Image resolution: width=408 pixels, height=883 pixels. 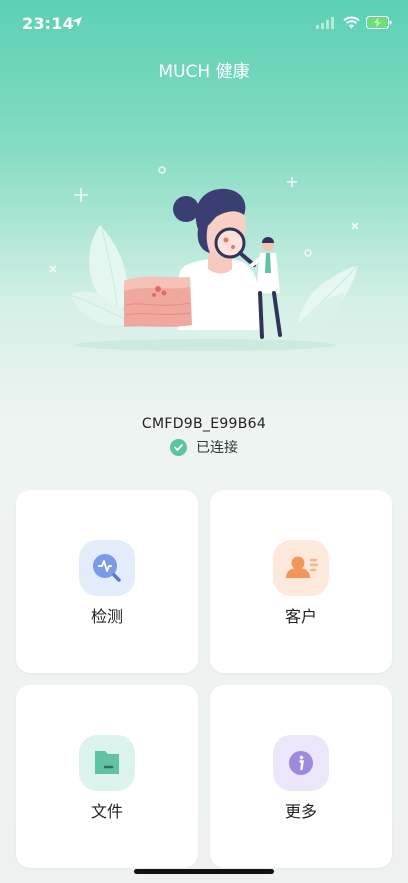 What do you see at coordinates (217, 448) in the screenshot?
I see `connection-status-text: 已连接` at bounding box center [217, 448].